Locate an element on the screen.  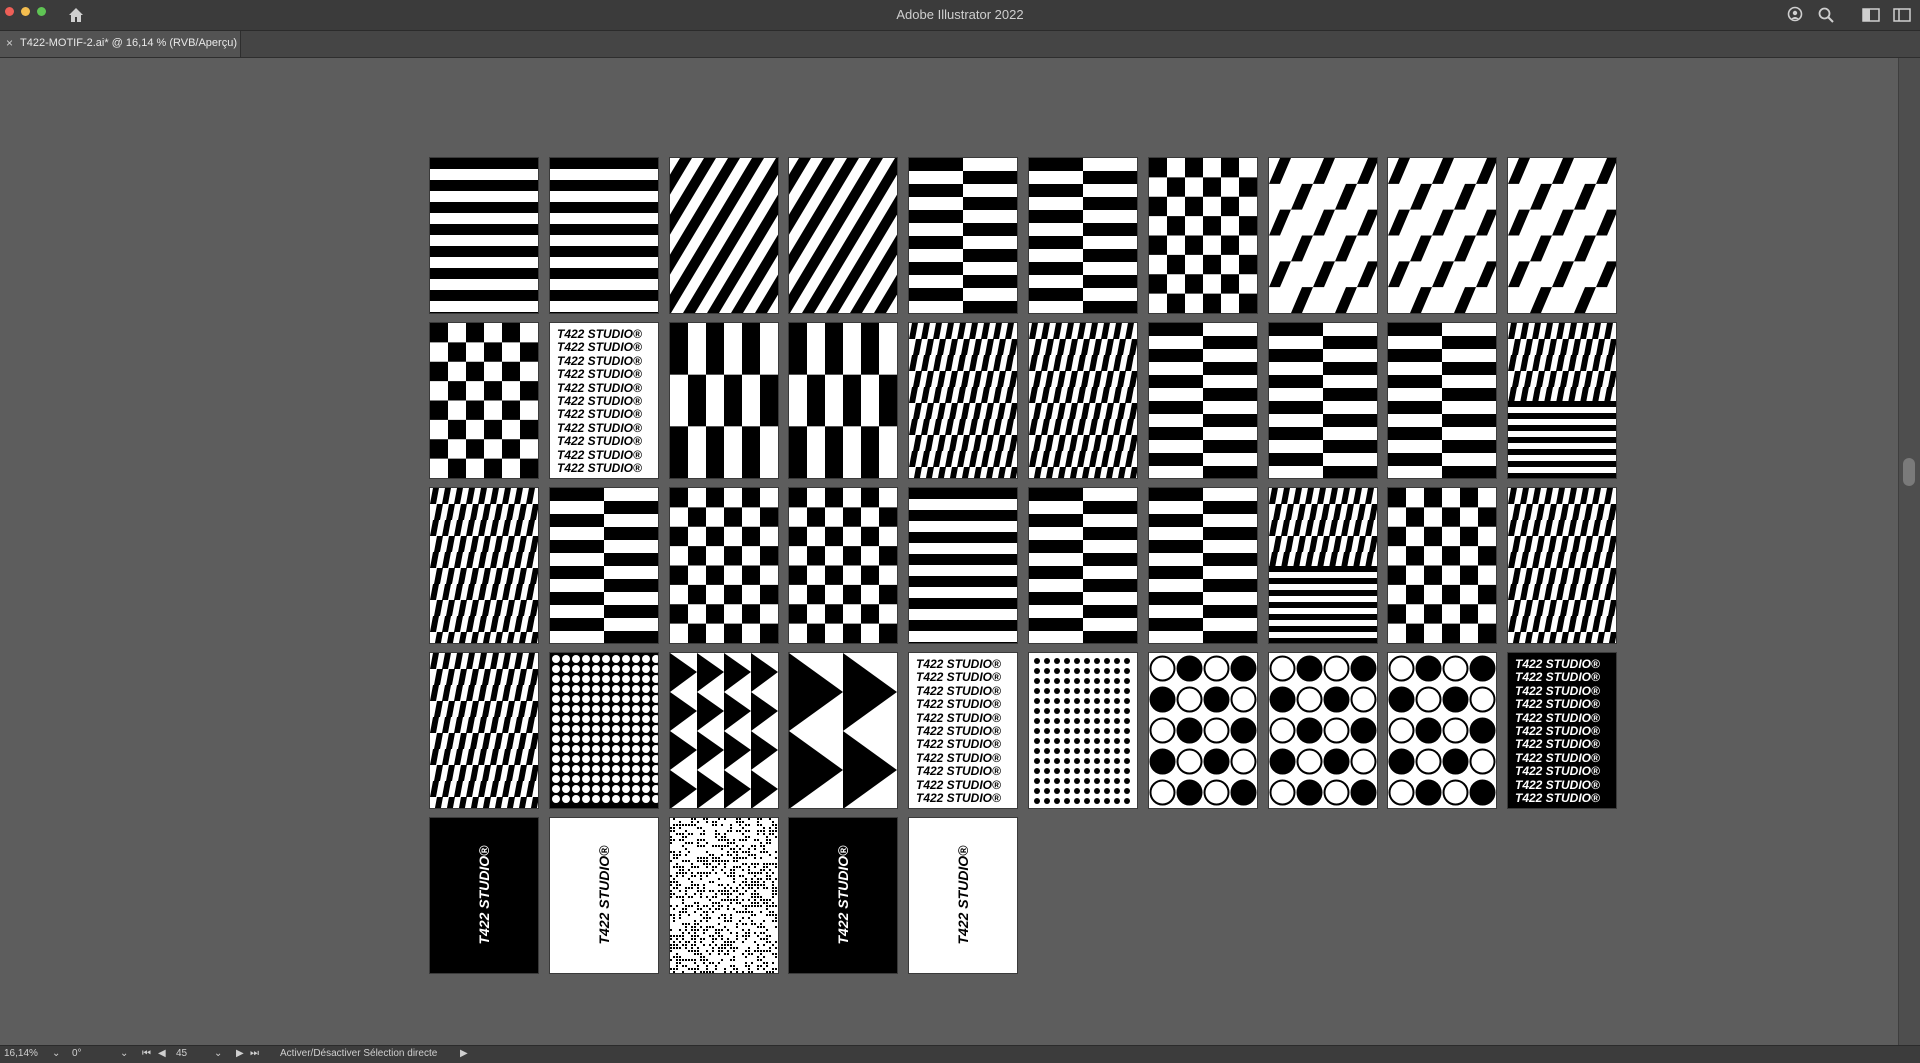
status-menu-icon: ▶ is located at coordinates (464, 1053).